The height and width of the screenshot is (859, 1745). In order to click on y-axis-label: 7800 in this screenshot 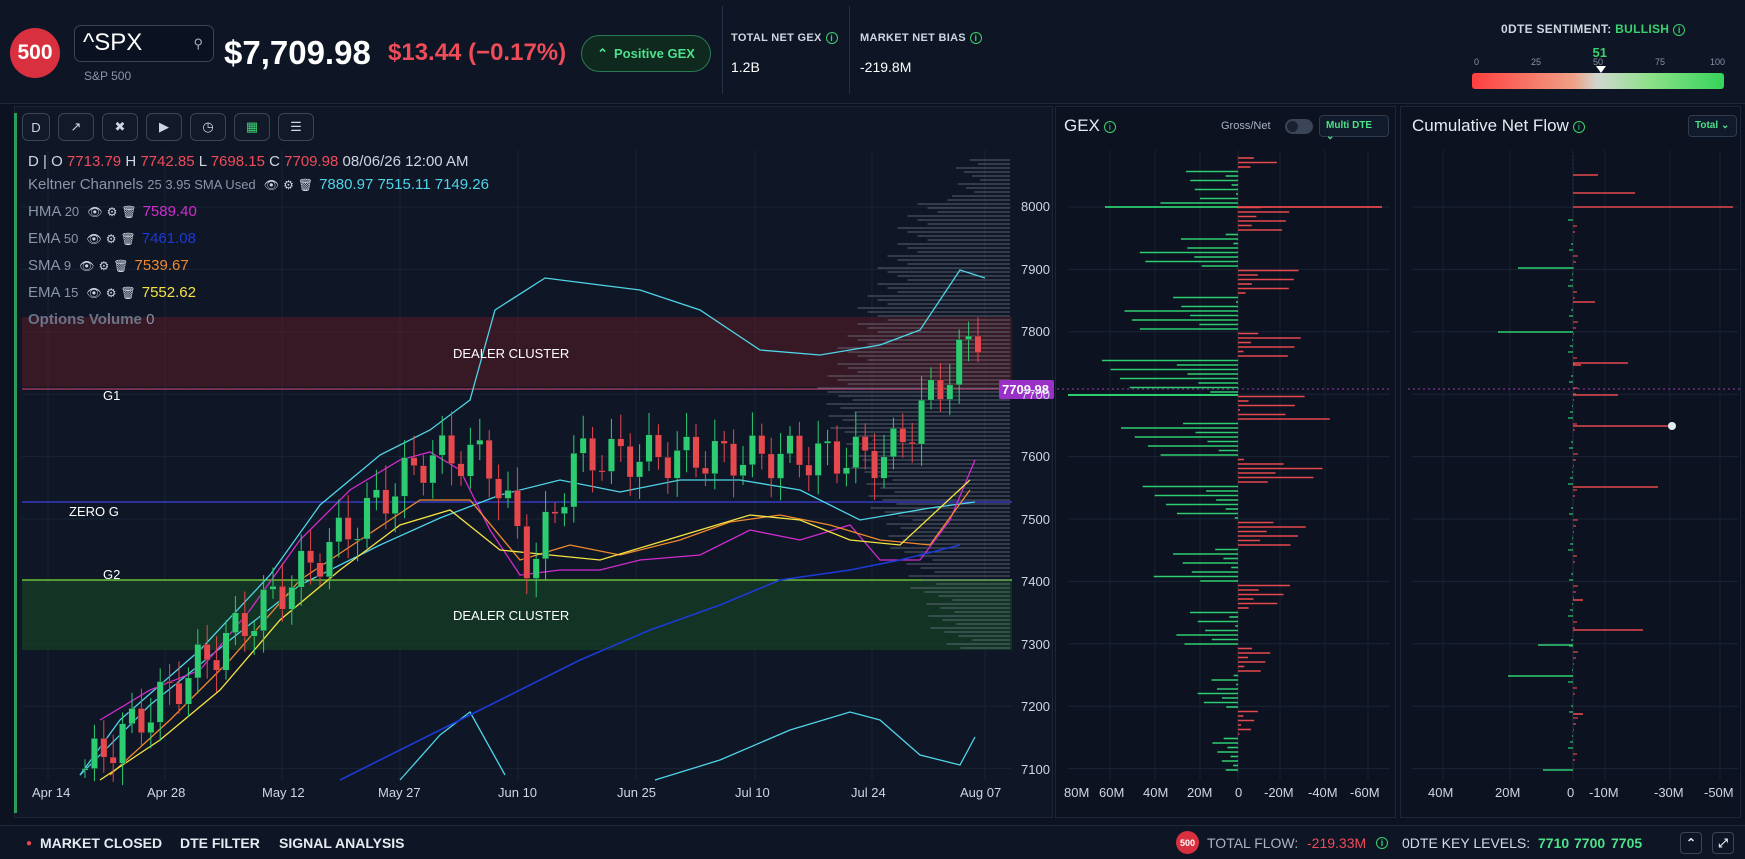, I will do `click(1035, 331)`.